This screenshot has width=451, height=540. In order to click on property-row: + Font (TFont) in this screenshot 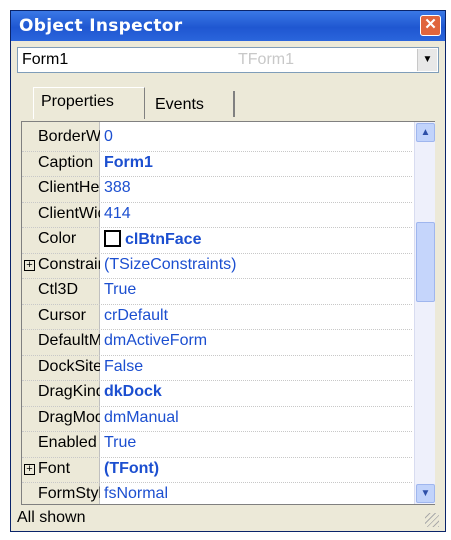, I will do `click(217, 470)`.